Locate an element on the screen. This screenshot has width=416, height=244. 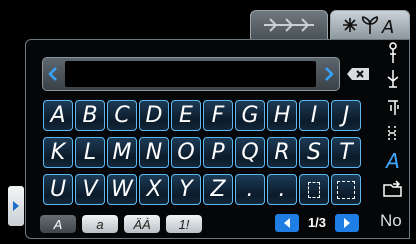
key: S is located at coordinates (314, 152).